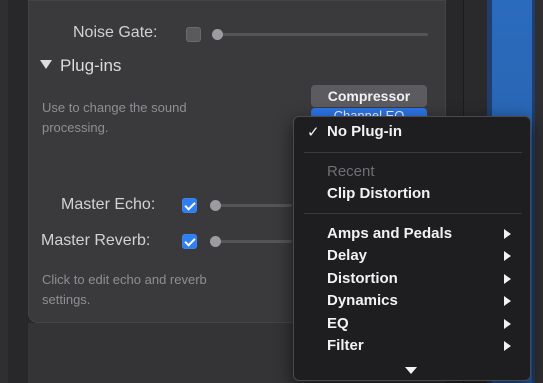 Image resolution: width=543 pixels, height=383 pixels. I want to click on echo-reverb-help-text: Click to edit echo and reverb settings., so click(124, 290).